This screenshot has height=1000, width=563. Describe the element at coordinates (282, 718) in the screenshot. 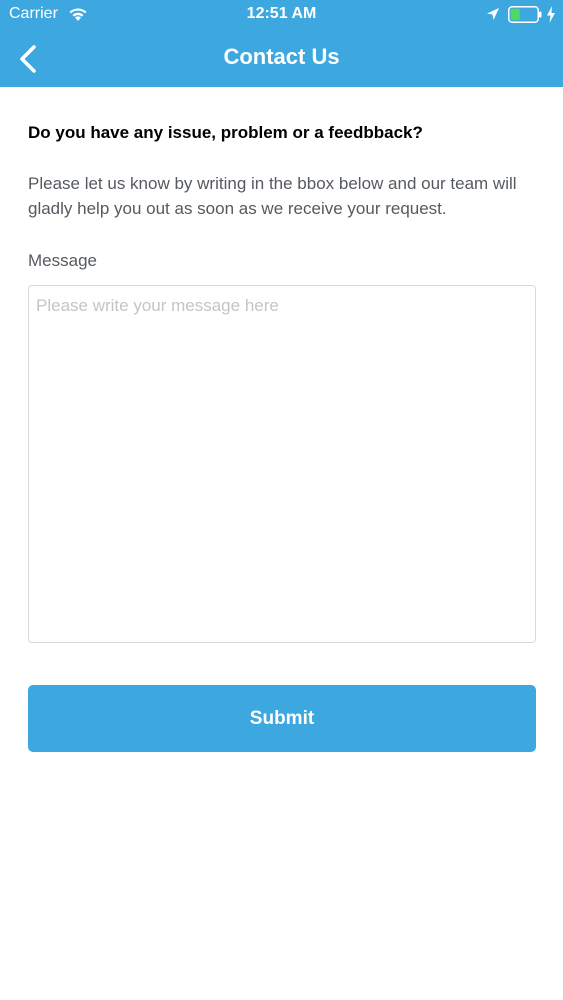

I see `submit-button: Submit` at that location.